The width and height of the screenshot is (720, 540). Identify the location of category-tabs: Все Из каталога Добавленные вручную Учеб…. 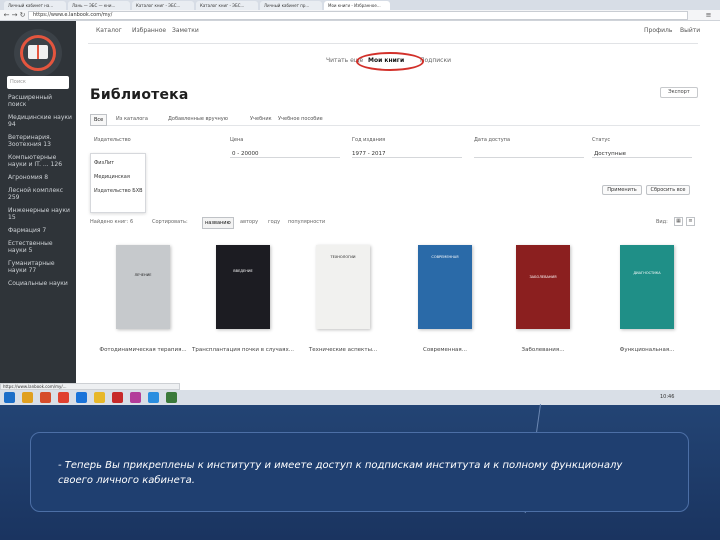
(395, 120).